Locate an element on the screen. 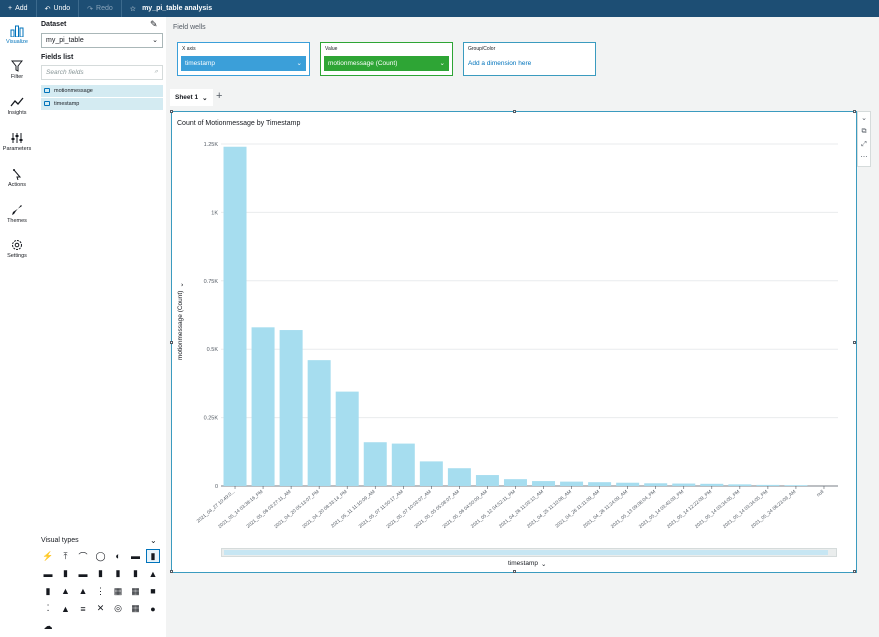  add-sheet-button: + is located at coordinates (219, 96).